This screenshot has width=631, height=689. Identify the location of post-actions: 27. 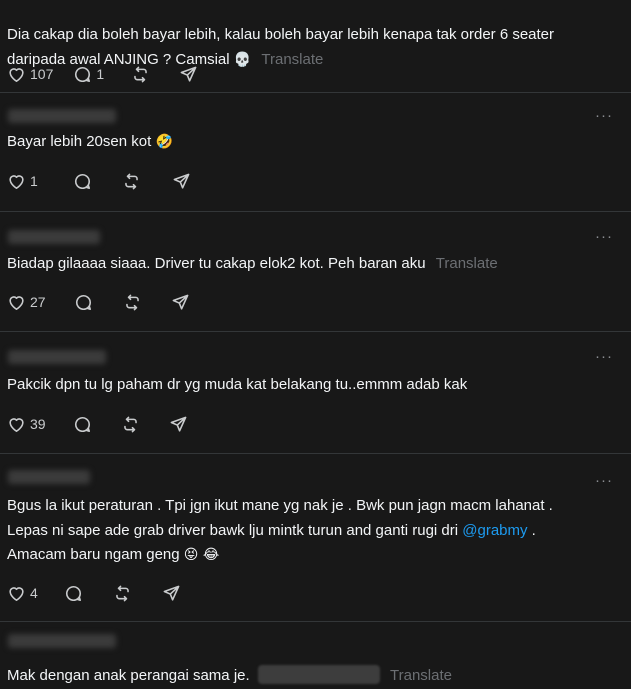
(98, 302).